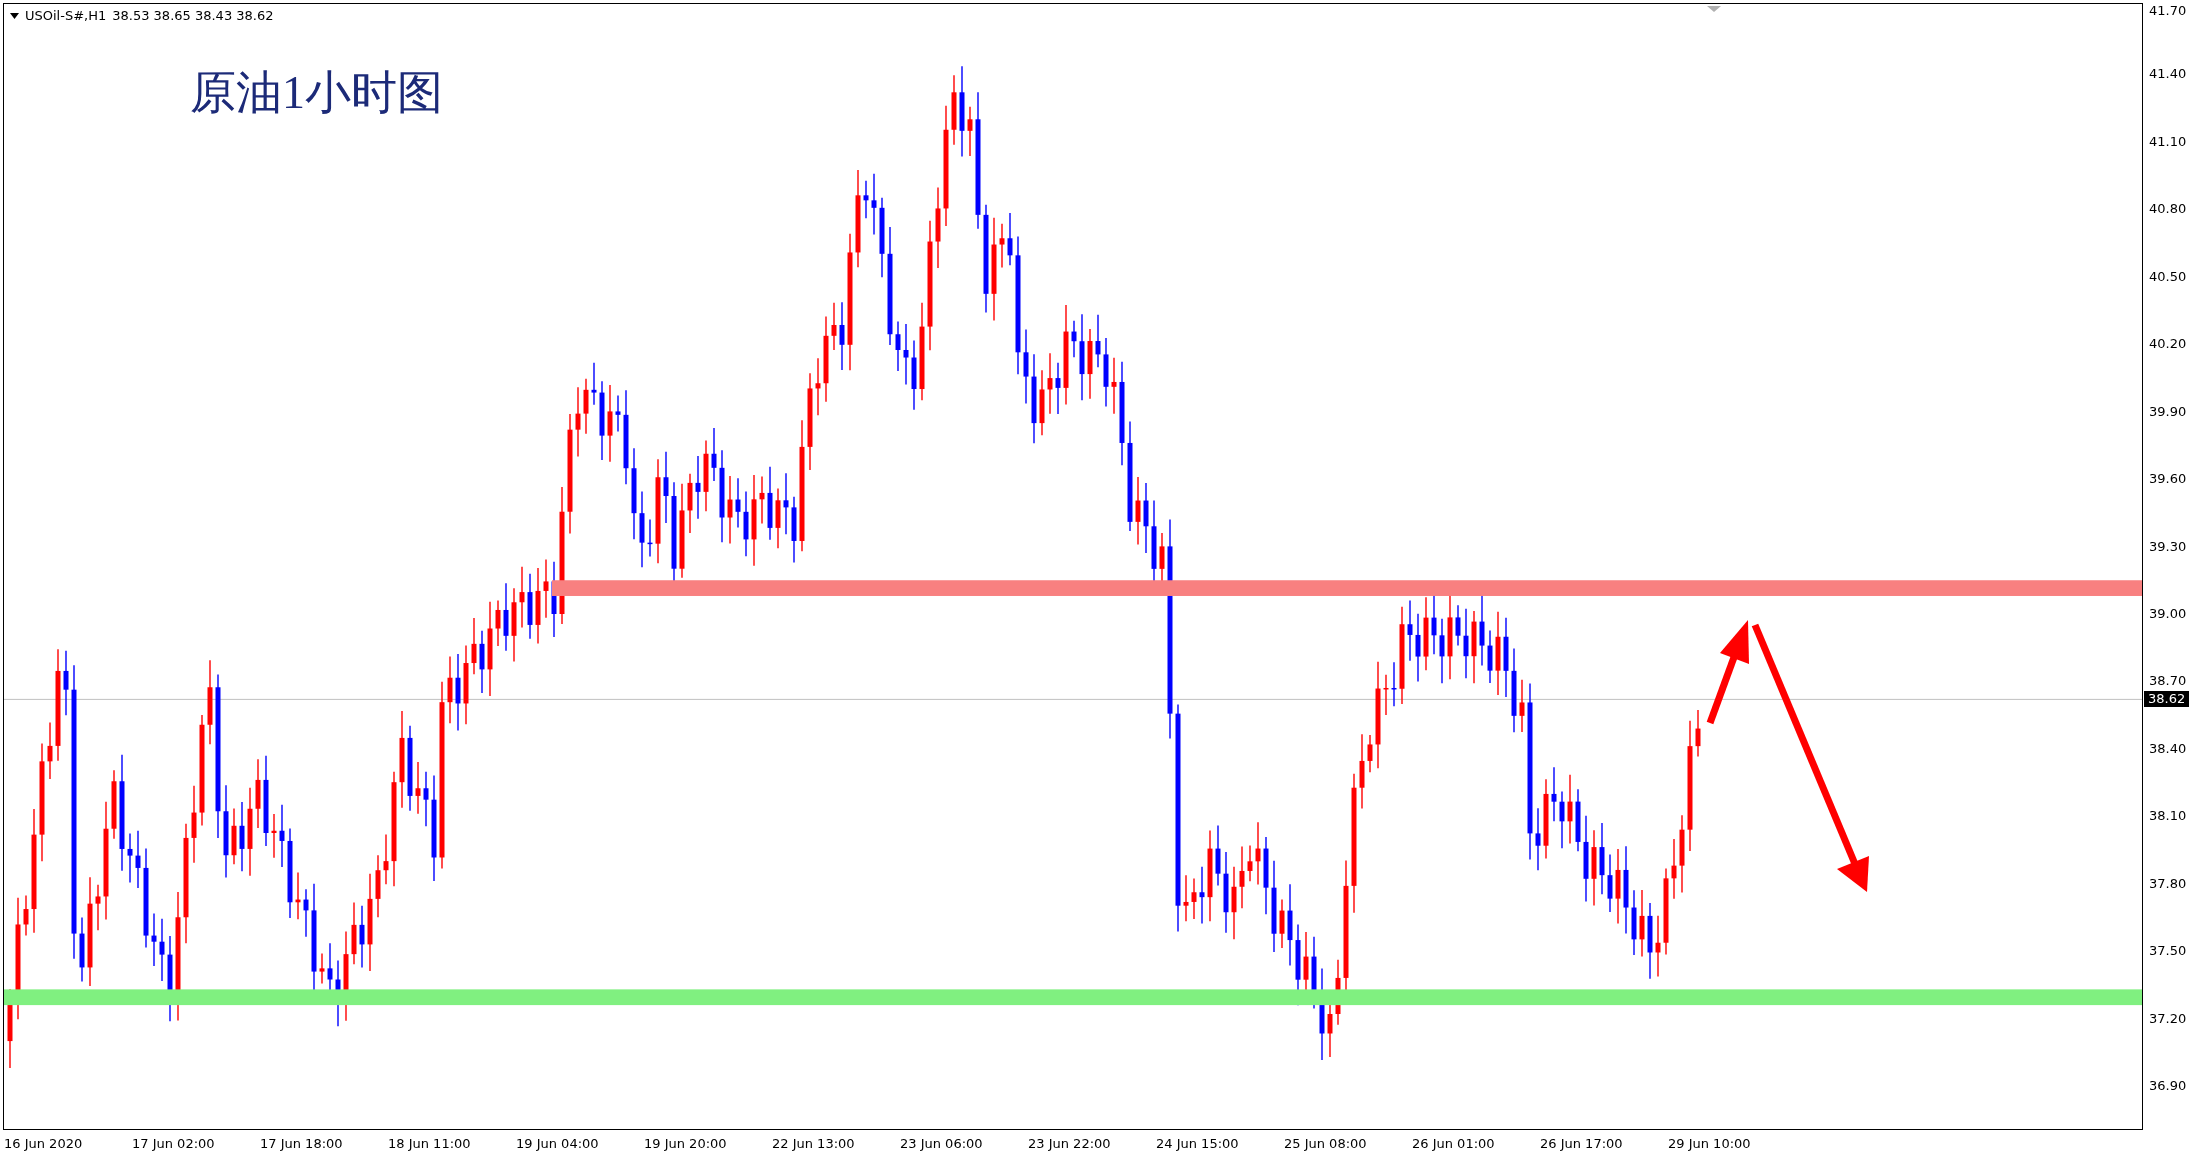  Describe the element at coordinates (2168, 141) in the screenshot. I see `price-tick-label: 41.10` at that location.